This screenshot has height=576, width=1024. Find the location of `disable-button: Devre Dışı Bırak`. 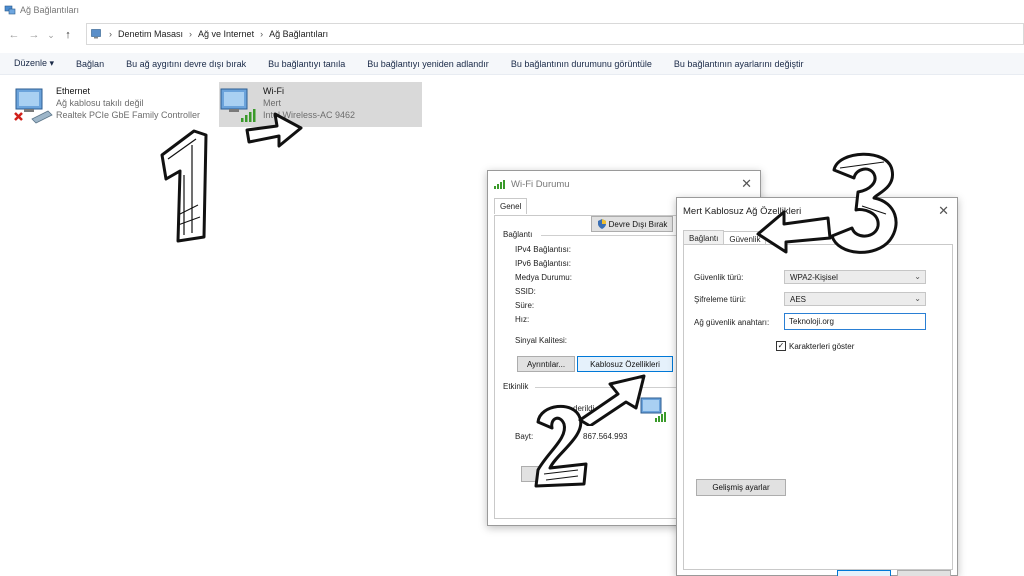

disable-button: Devre Dışı Bırak is located at coordinates (632, 224).